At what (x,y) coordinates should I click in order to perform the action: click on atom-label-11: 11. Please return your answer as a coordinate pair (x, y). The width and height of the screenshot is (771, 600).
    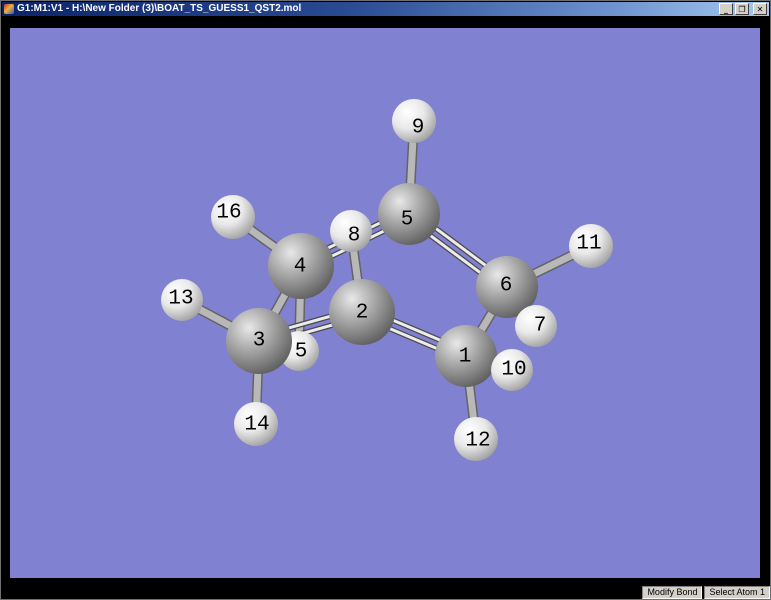
    Looking at the image, I should click on (588, 244).